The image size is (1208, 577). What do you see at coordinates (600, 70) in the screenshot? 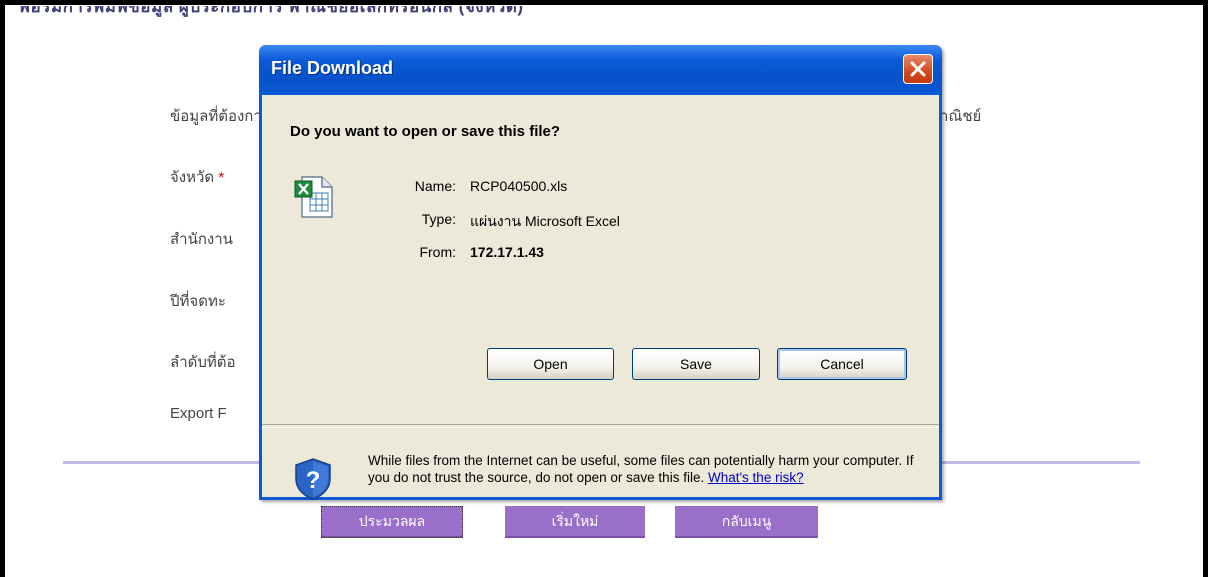
I see `dialog-titlebar: File Download` at bounding box center [600, 70].